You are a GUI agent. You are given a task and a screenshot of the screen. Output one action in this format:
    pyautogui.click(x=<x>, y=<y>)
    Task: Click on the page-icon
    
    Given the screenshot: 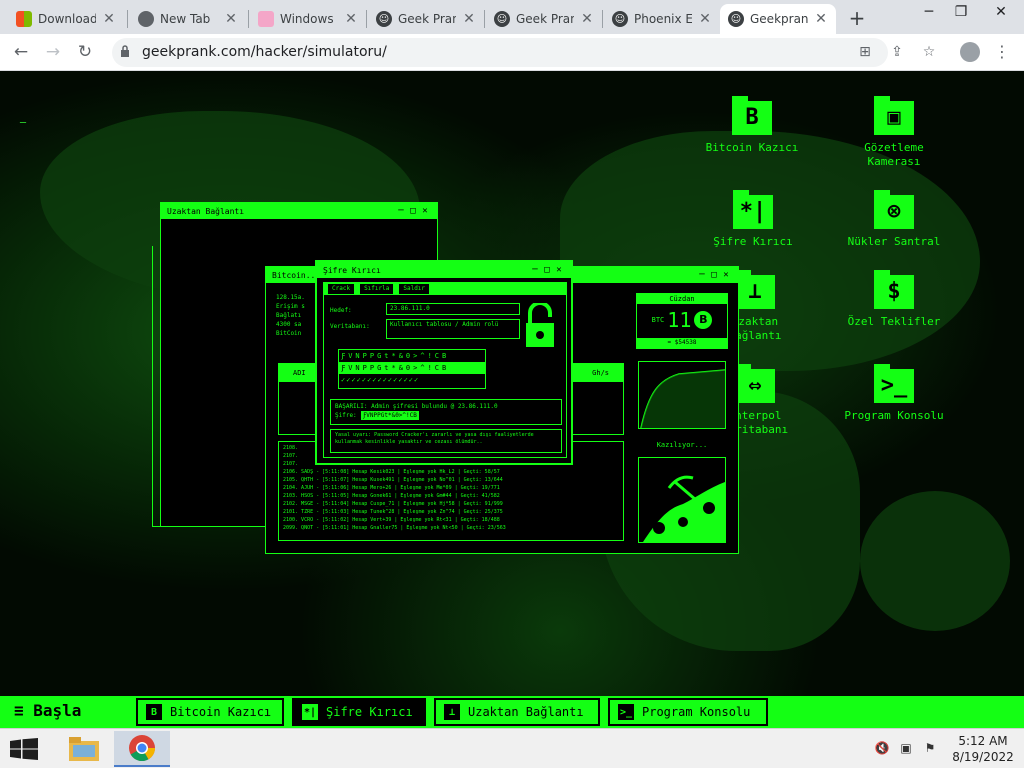 What is the action you would take?
    pyautogui.click(x=266, y=19)
    